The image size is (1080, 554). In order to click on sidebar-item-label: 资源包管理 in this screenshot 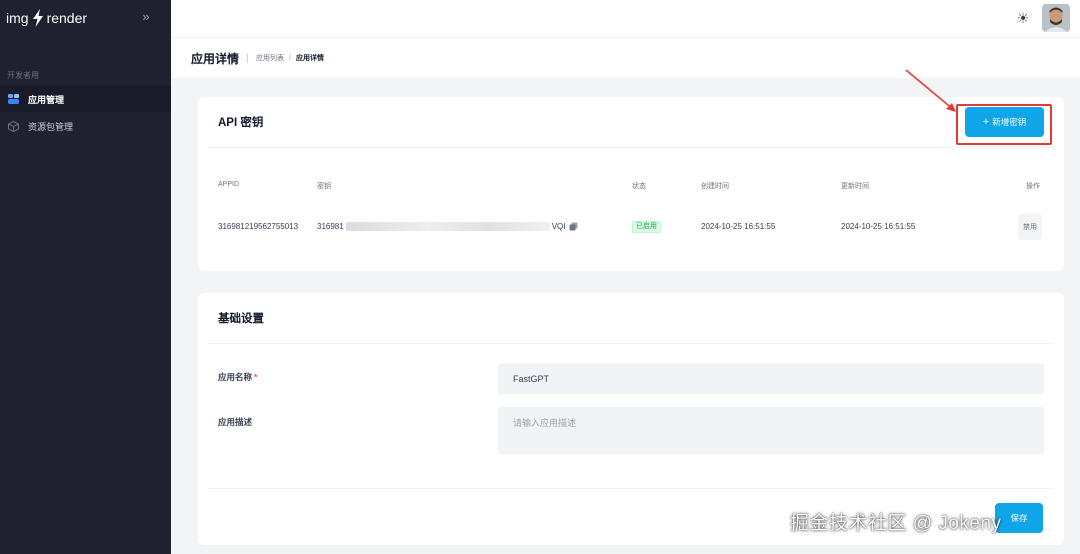, I will do `click(51, 126)`.